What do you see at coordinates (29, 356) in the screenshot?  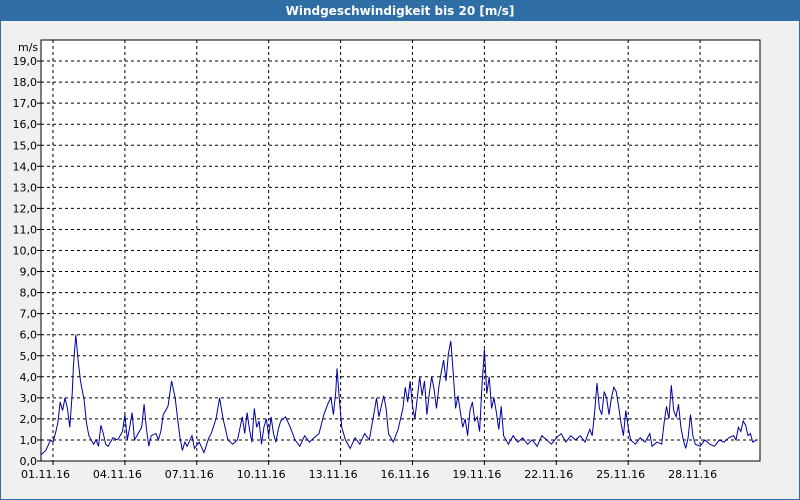 I see `y-tick-label: 5,0` at bounding box center [29, 356].